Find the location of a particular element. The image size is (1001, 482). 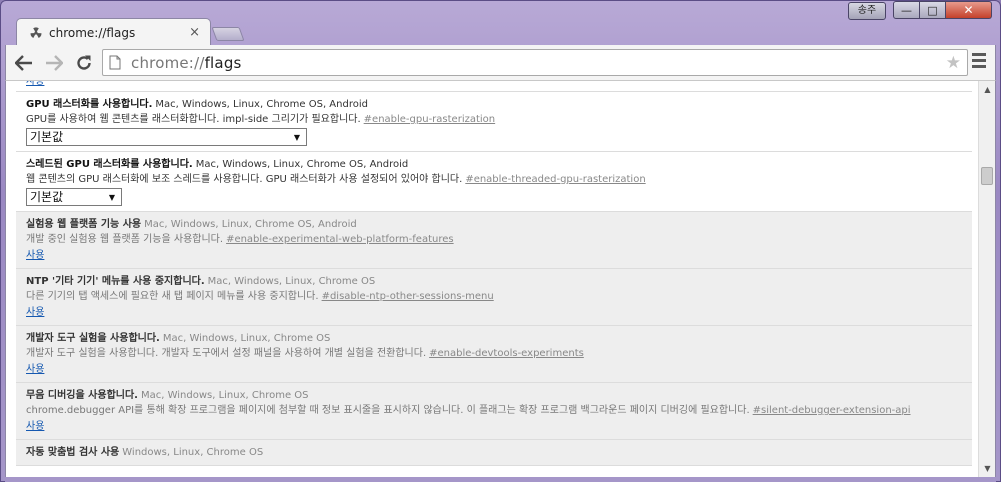

back-arrow-icon is located at coordinates (24, 63).